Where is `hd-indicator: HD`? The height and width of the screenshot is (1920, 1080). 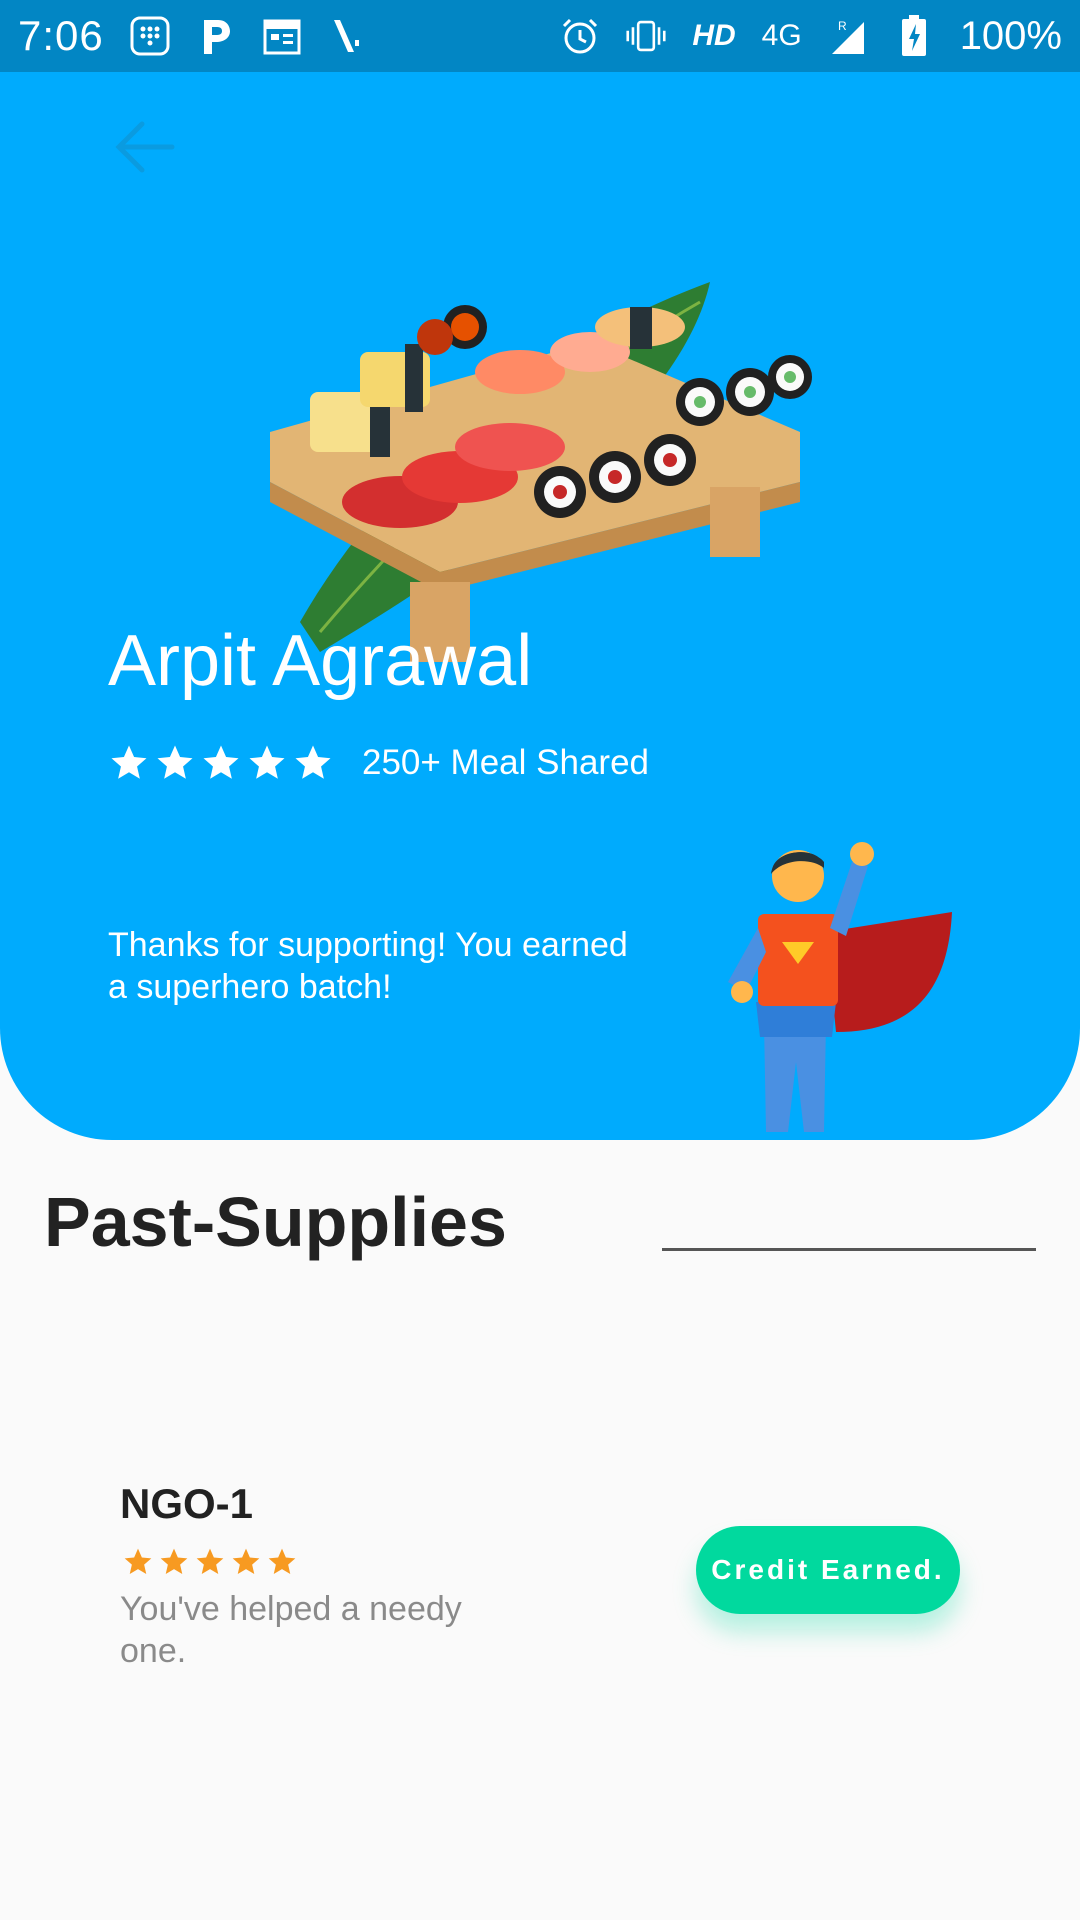
hd-indicator: HD is located at coordinates (714, 35).